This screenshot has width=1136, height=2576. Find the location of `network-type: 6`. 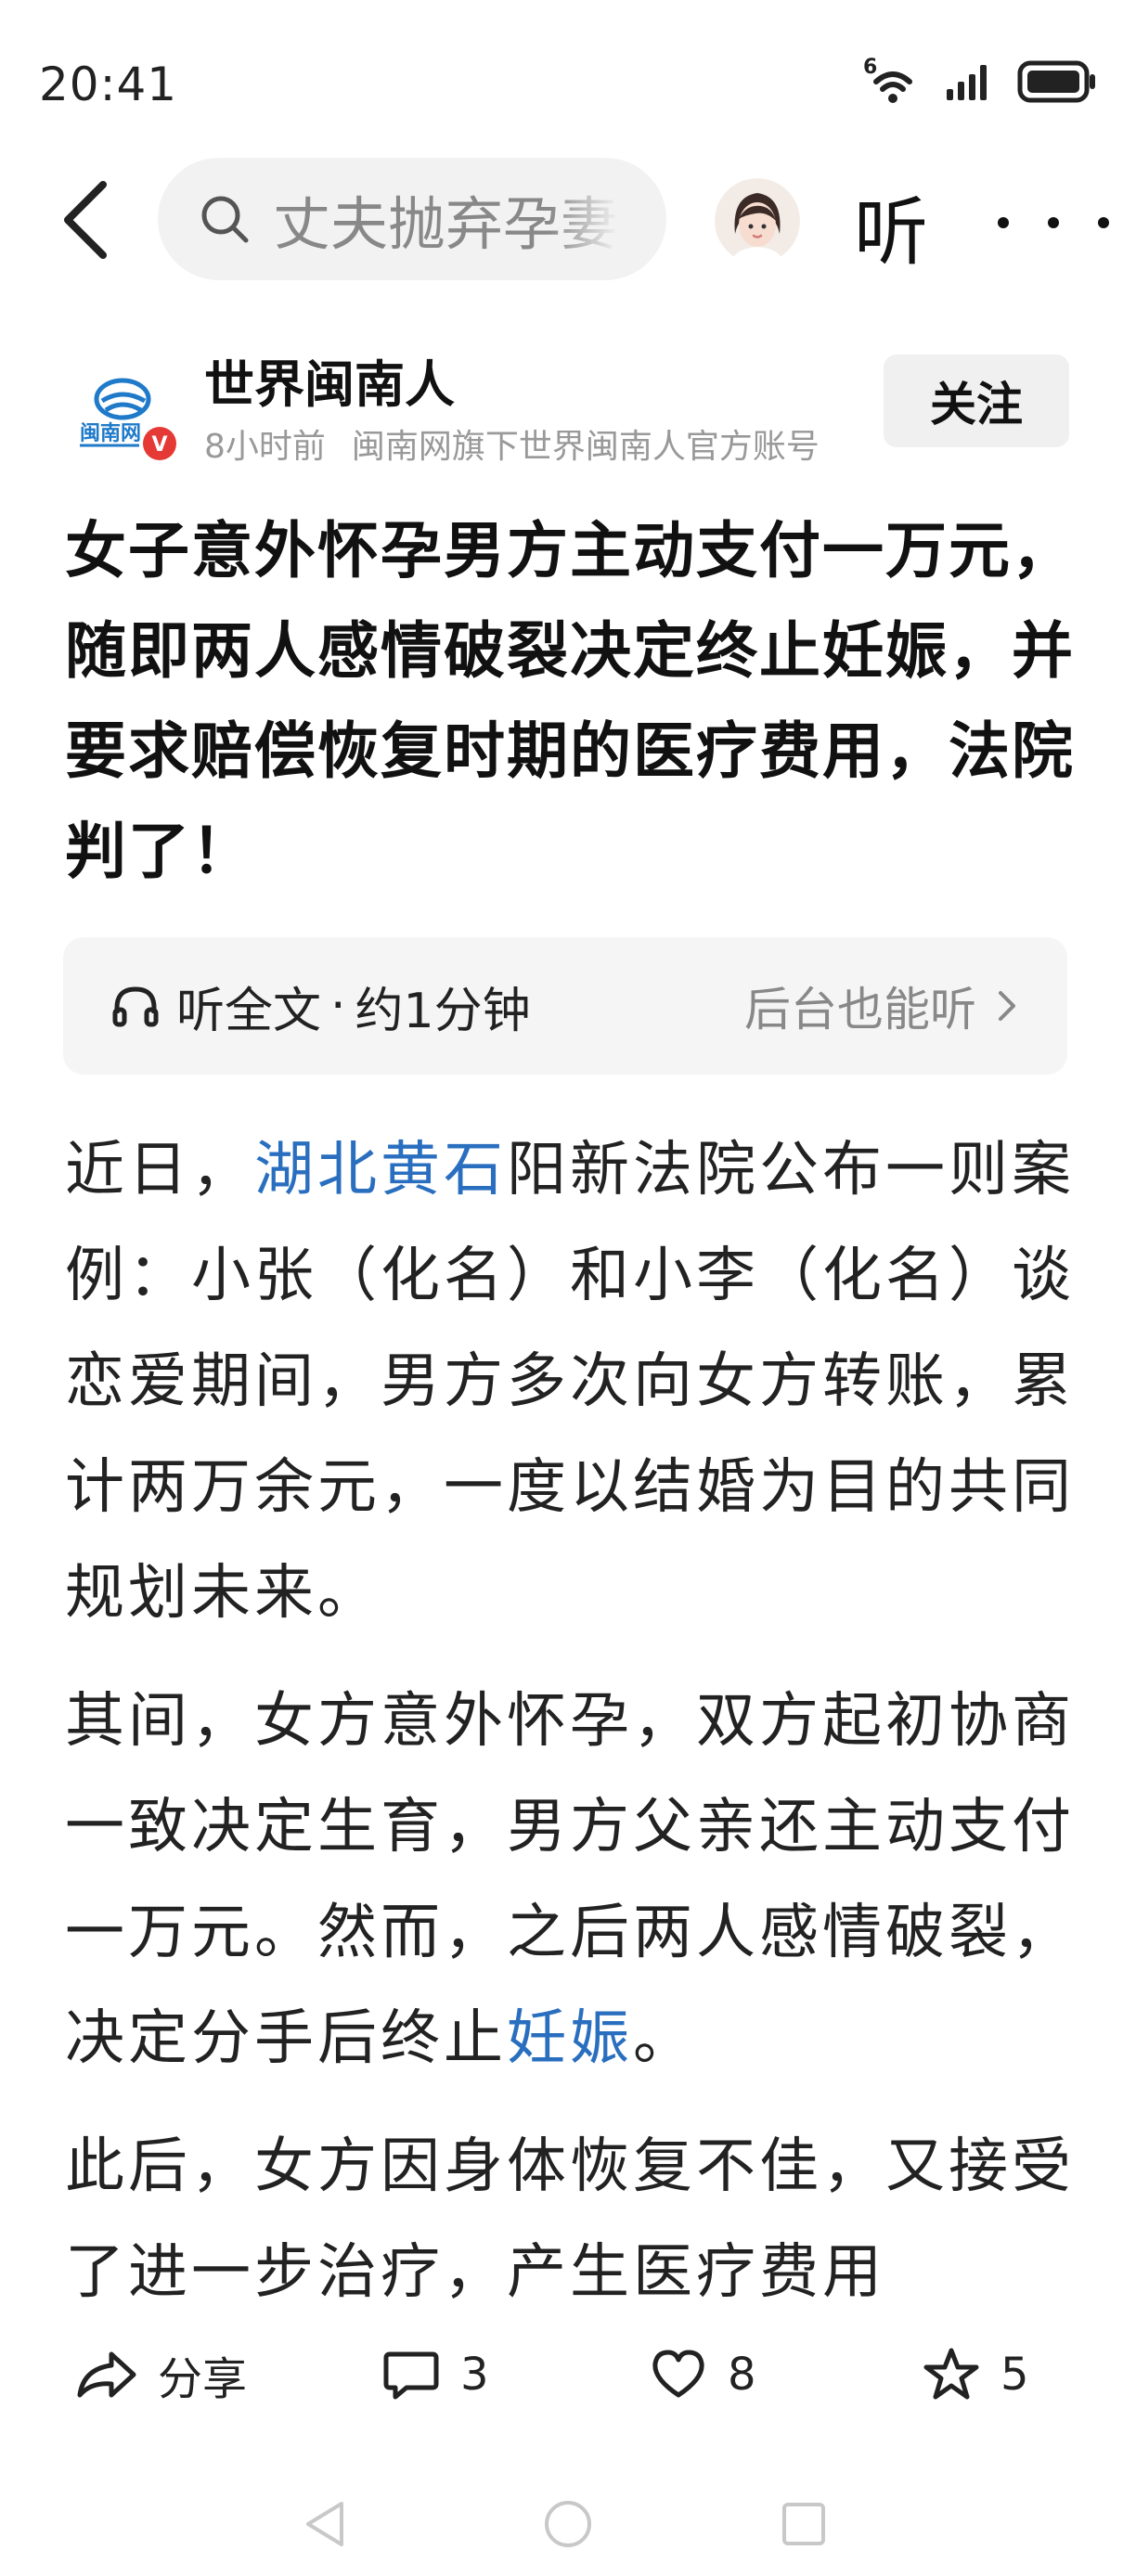

network-type: 6 is located at coordinates (870, 67).